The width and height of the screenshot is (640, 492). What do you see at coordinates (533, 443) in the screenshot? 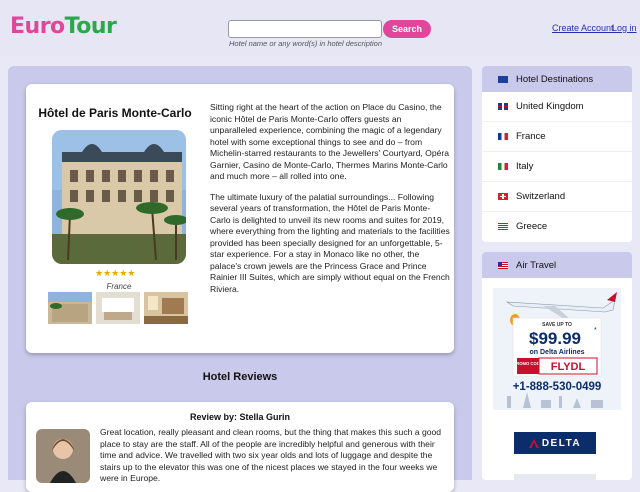
I see `delta-widget-icon` at bounding box center [533, 443].